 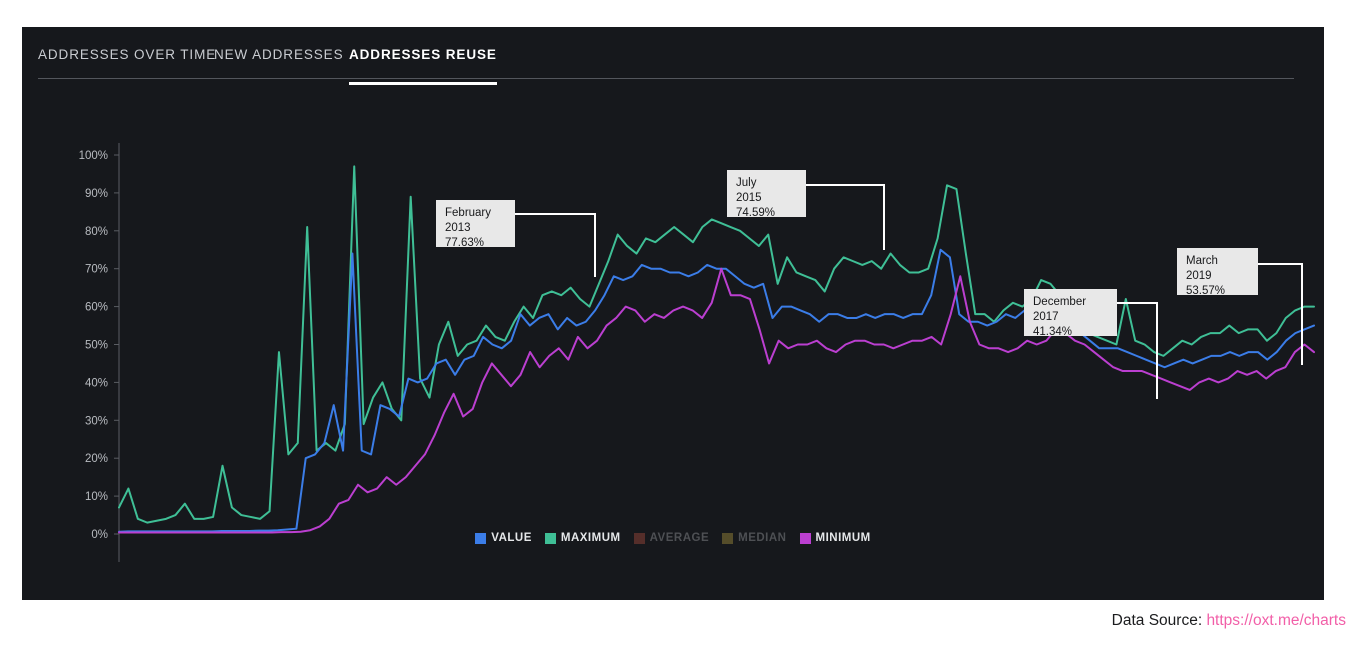 I want to click on annotation-december-2017: December 2017 41.34%, so click(x=1070, y=313).